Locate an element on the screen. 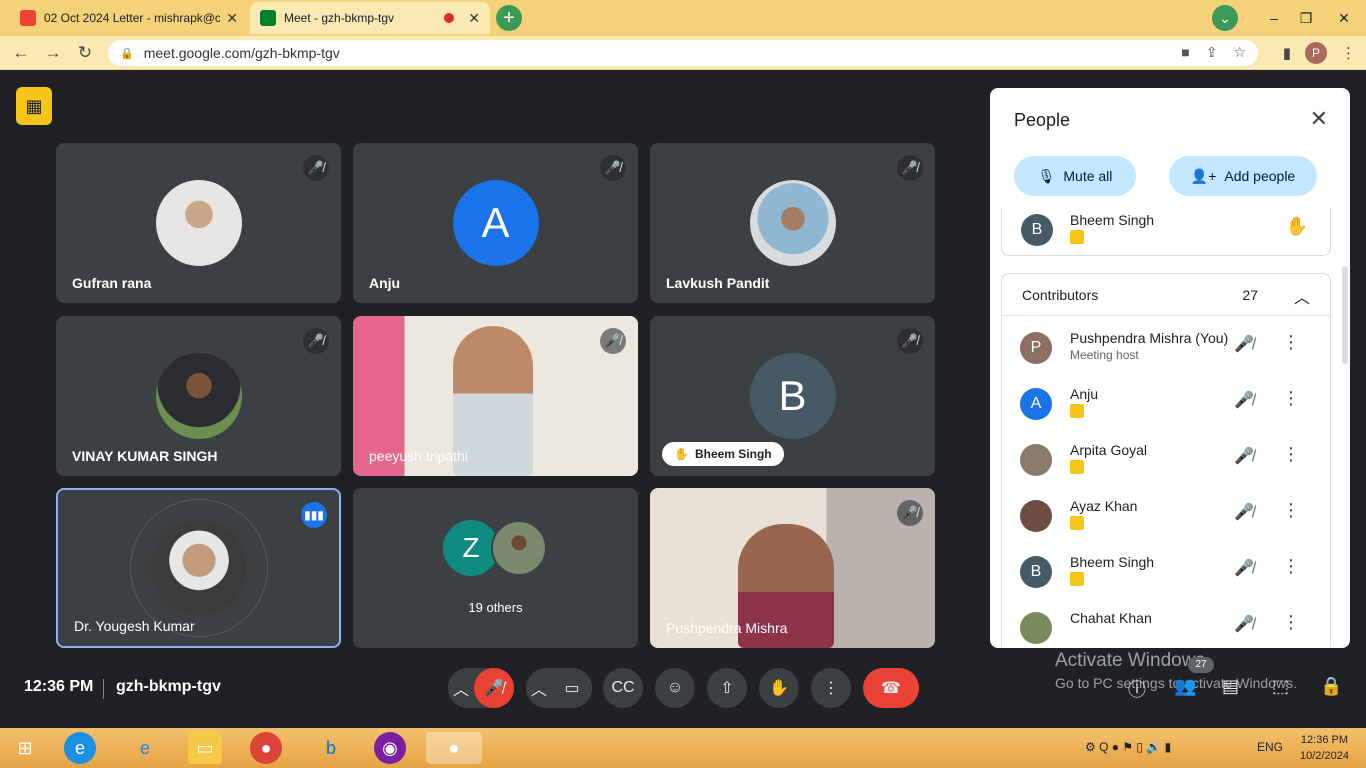 This screenshot has height=768, width=1366. people-icon: 👥 is located at coordinates (1185, 686).